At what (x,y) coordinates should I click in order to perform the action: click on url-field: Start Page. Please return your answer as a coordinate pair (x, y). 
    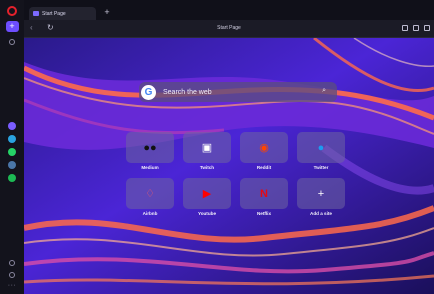
    Looking at the image, I should click on (229, 28).